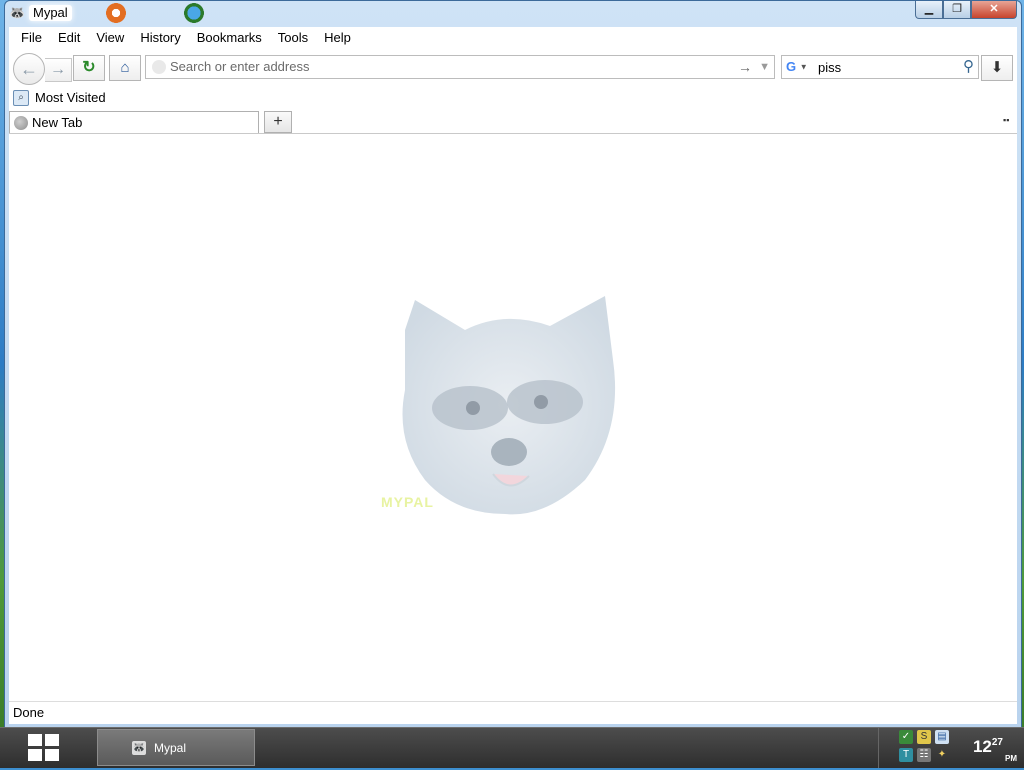 The width and height of the screenshot is (1024, 770). Describe the element at coordinates (125, 68) in the screenshot. I see `home-icon: ⌂` at that location.